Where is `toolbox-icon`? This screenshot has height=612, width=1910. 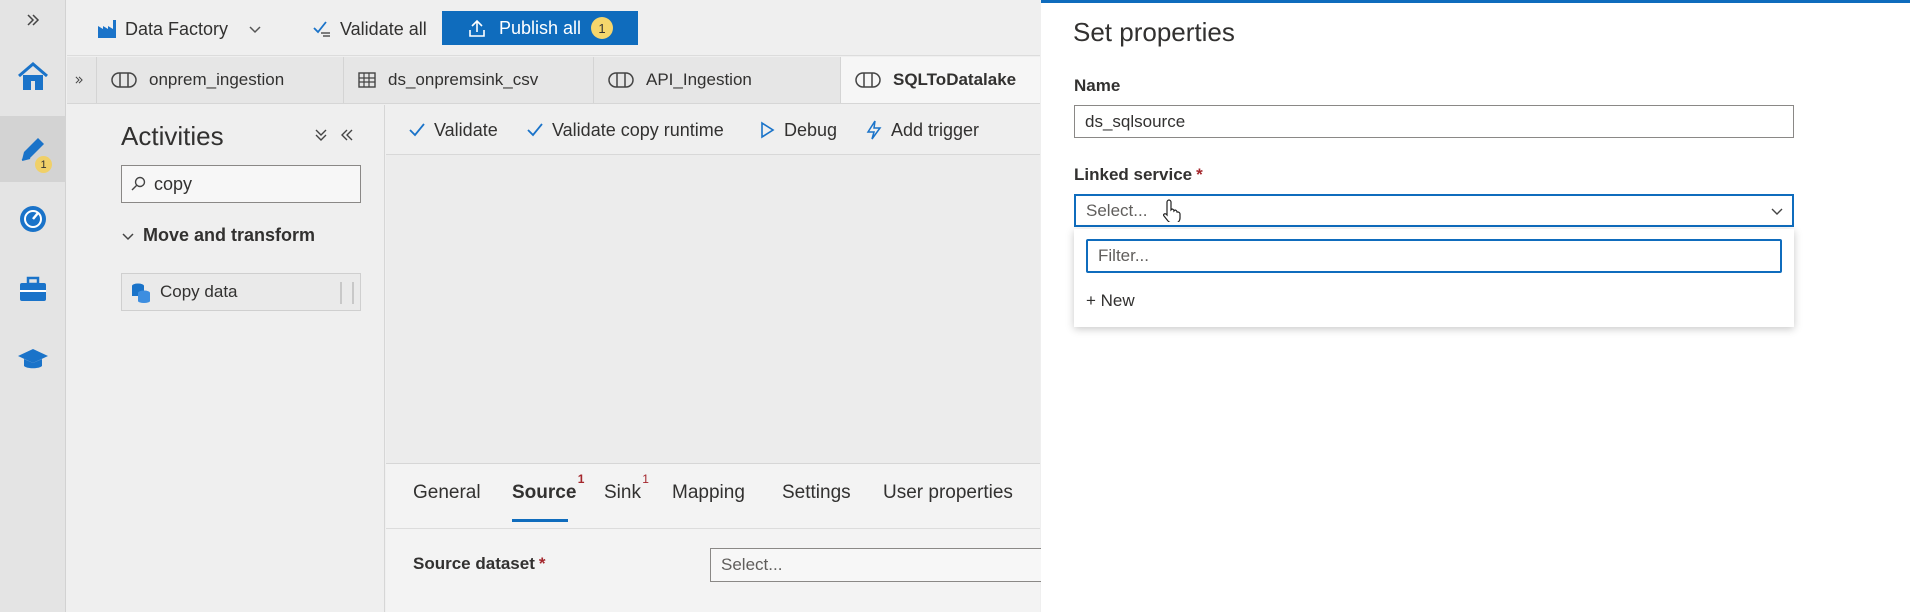 toolbox-icon is located at coordinates (33, 288).